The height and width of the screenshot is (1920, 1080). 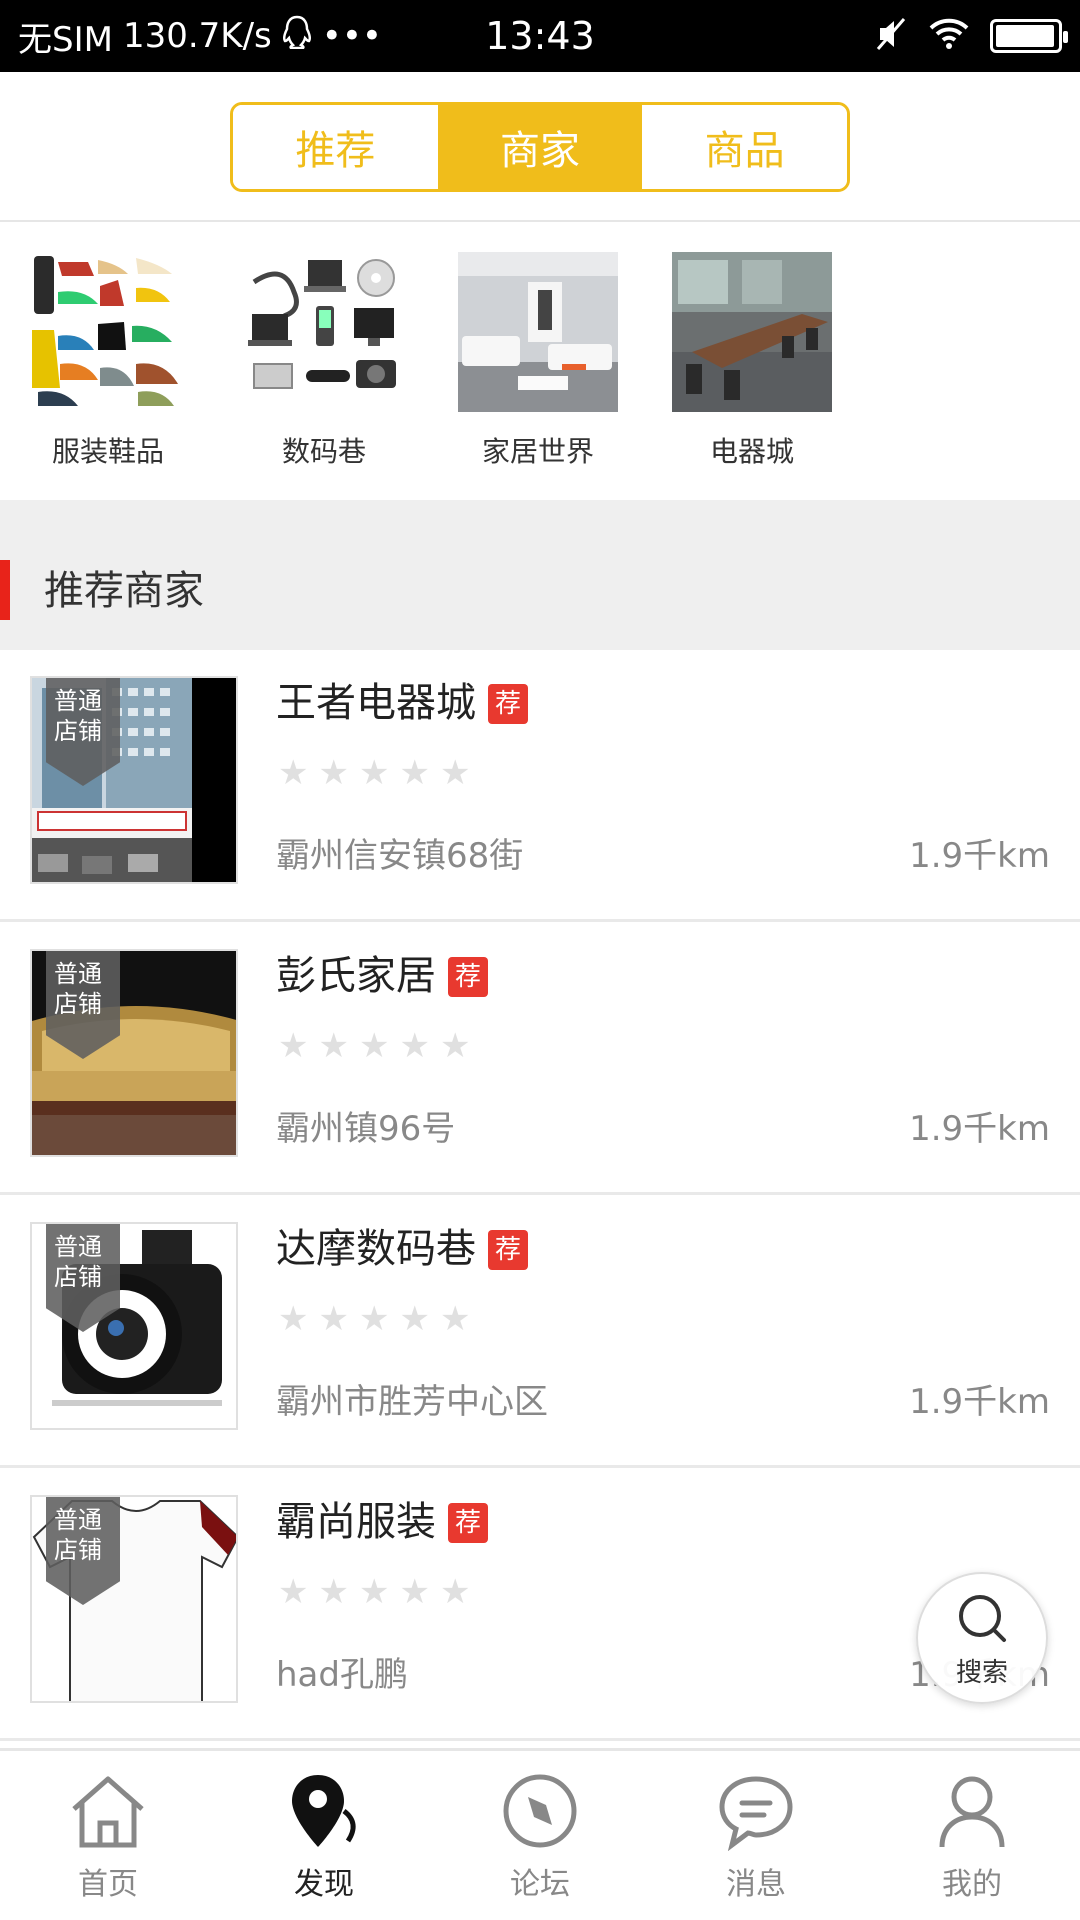 I want to click on nav-label: 我的, so click(x=972, y=1884).